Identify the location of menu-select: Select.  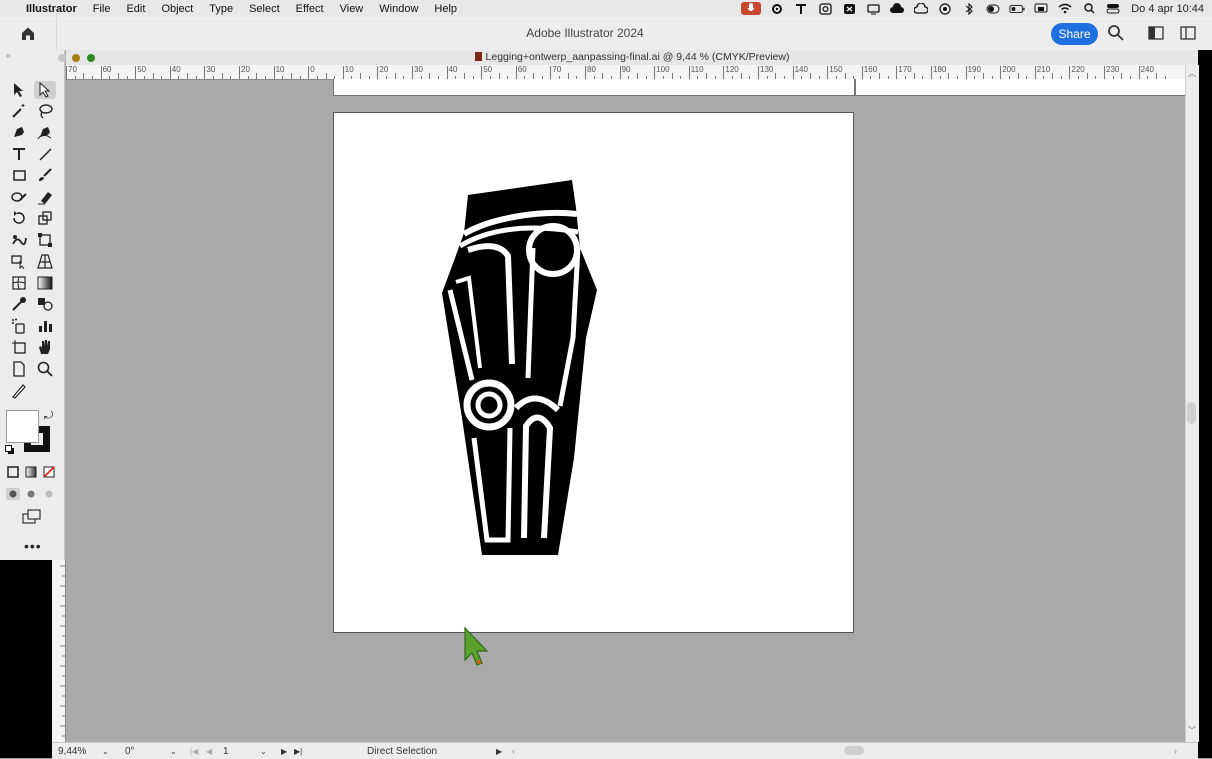
(264, 9).